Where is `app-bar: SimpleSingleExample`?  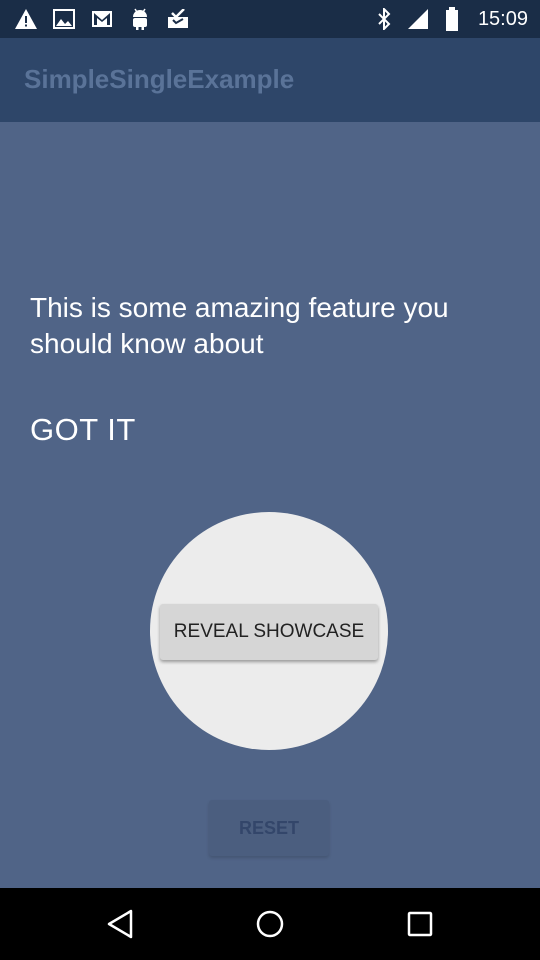 app-bar: SimpleSingleExample is located at coordinates (270, 80).